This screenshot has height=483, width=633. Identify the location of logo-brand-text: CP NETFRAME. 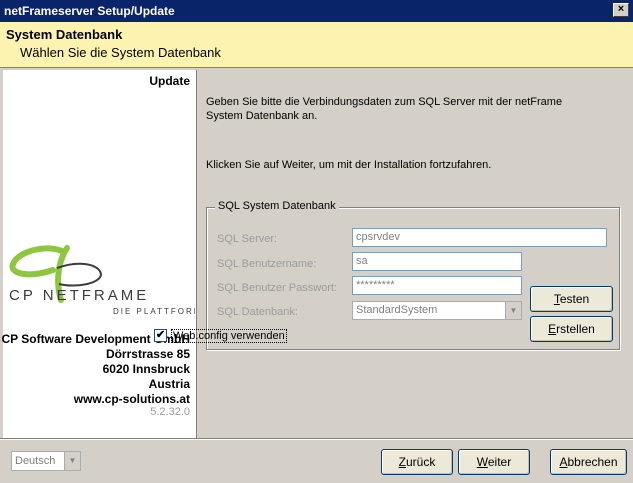
(79, 295).